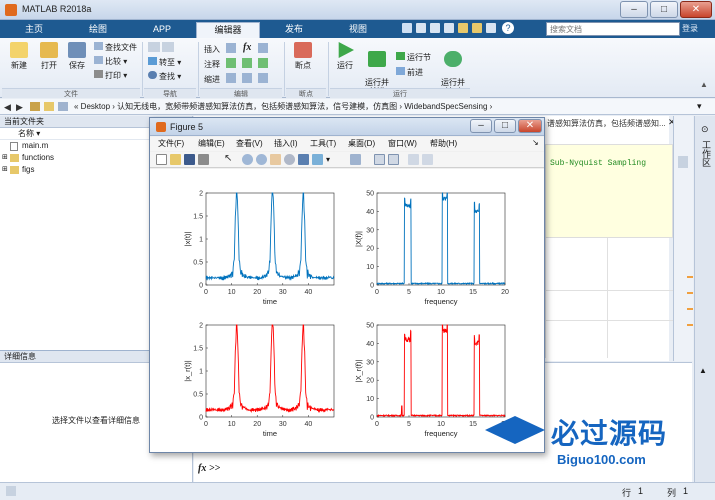 This screenshot has width=715, height=500. What do you see at coordinates (683, 238) in the screenshot?
I see `editor-vertical-scrollbar` at bounding box center [683, 238].